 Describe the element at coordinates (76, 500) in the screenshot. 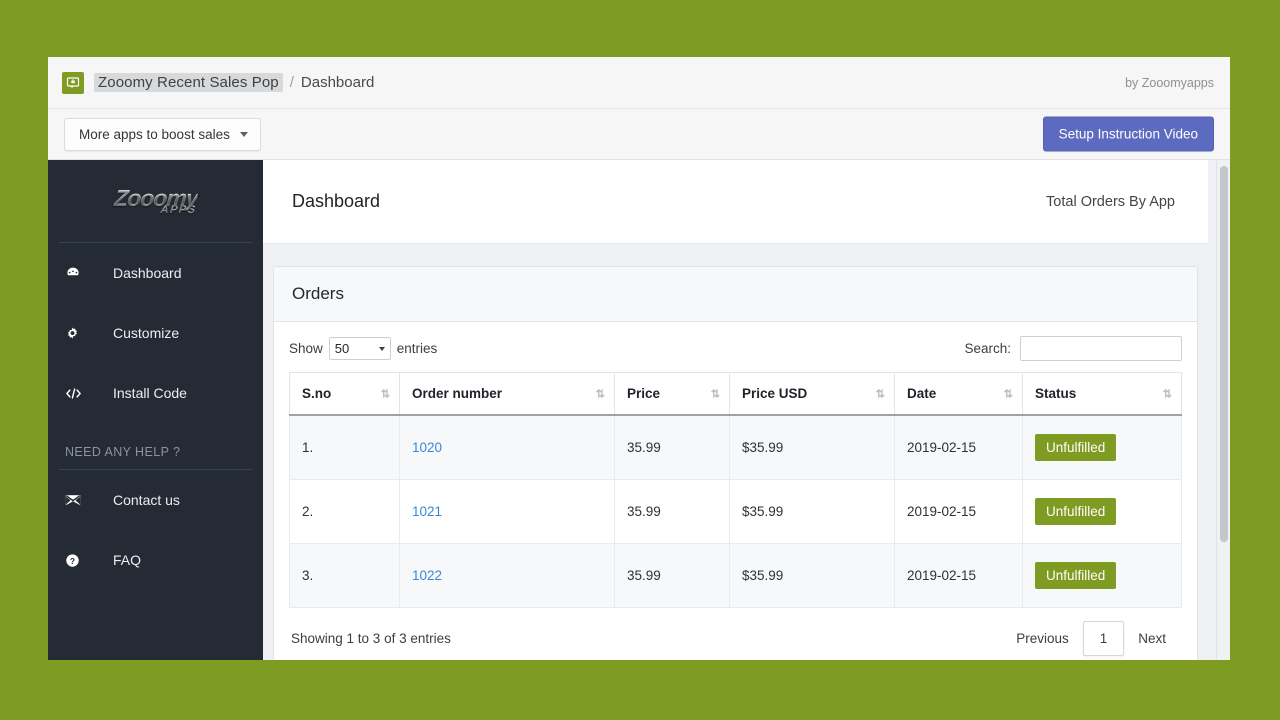

I see `envelope-icon` at that location.